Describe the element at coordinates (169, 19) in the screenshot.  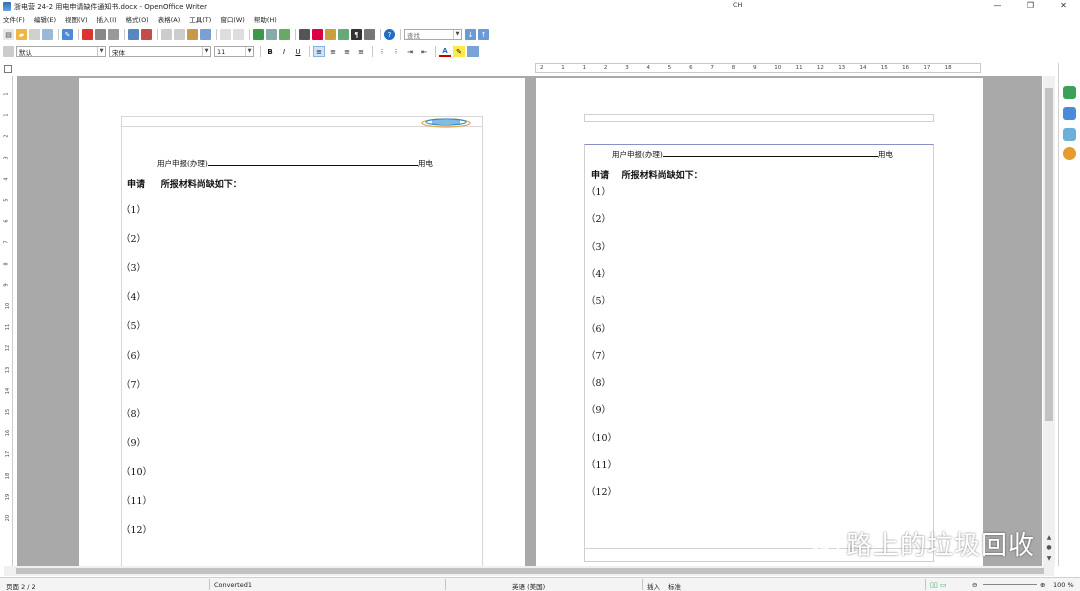
I see `menu-table: 表格(A)` at that location.